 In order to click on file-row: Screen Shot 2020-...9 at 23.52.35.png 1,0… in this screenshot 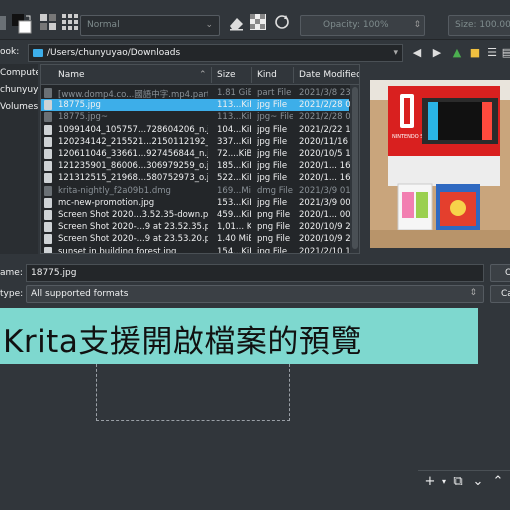, I will do `click(198, 227)`.